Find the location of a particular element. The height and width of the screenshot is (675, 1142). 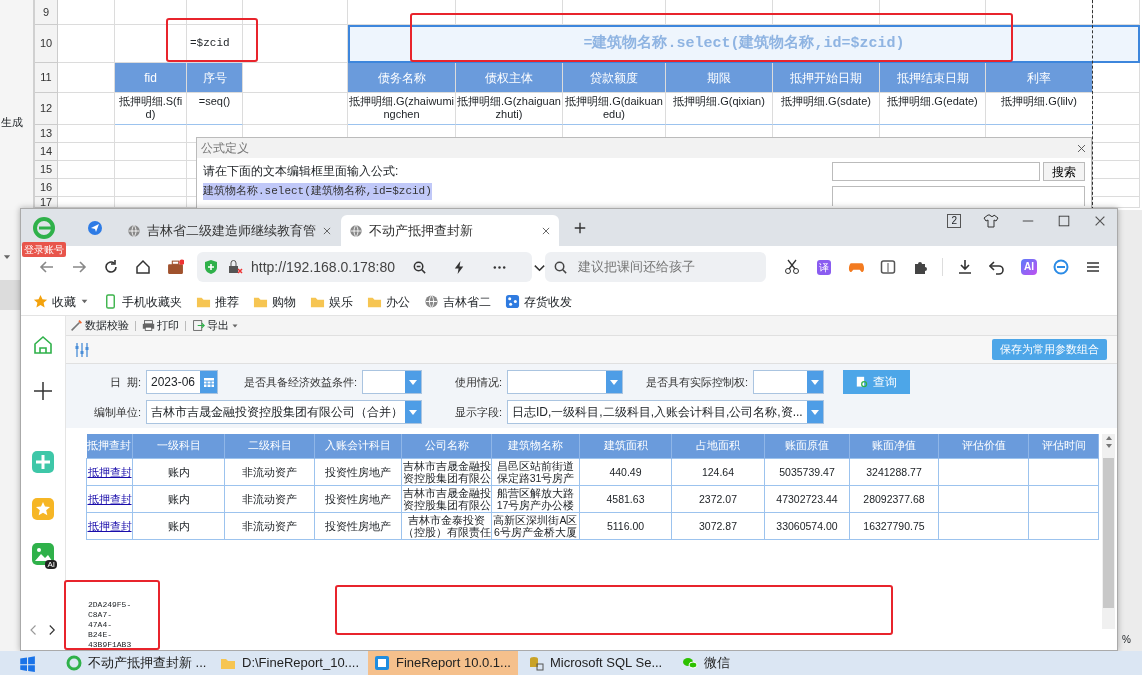

plus-icon is located at coordinates (43, 391).